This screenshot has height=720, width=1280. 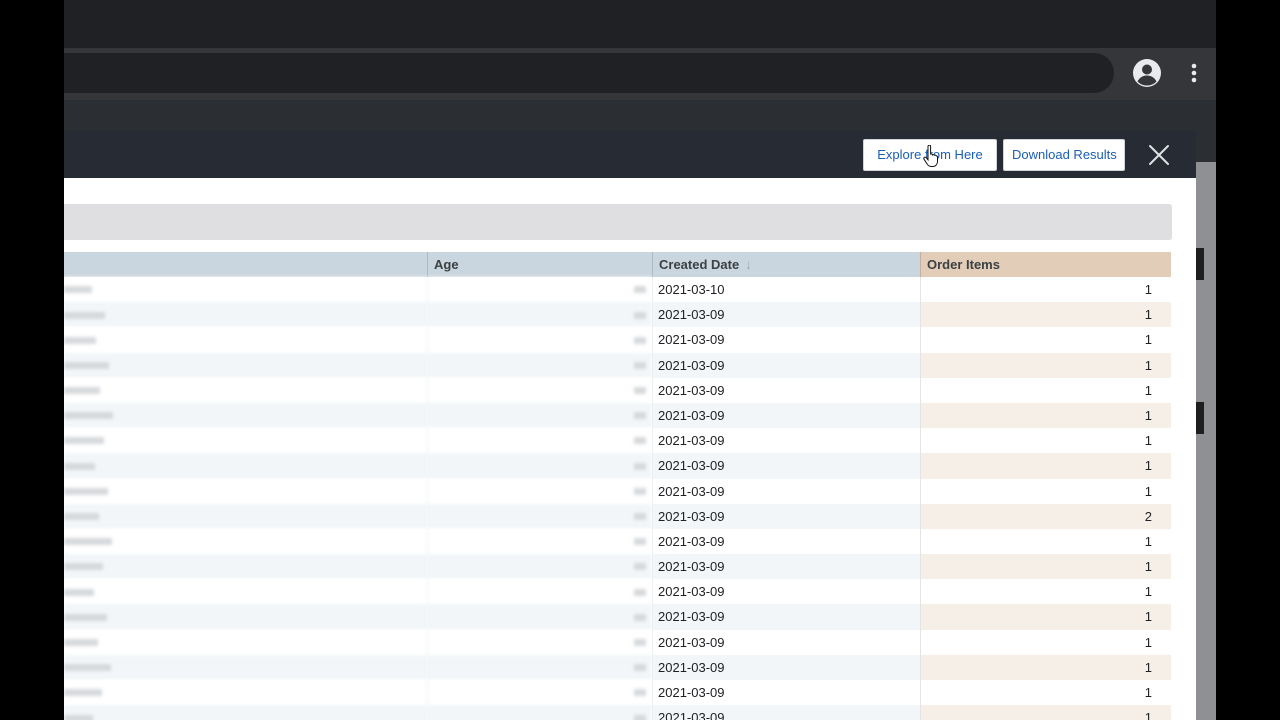 I want to click on close-icon, so click(x=1159, y=155).